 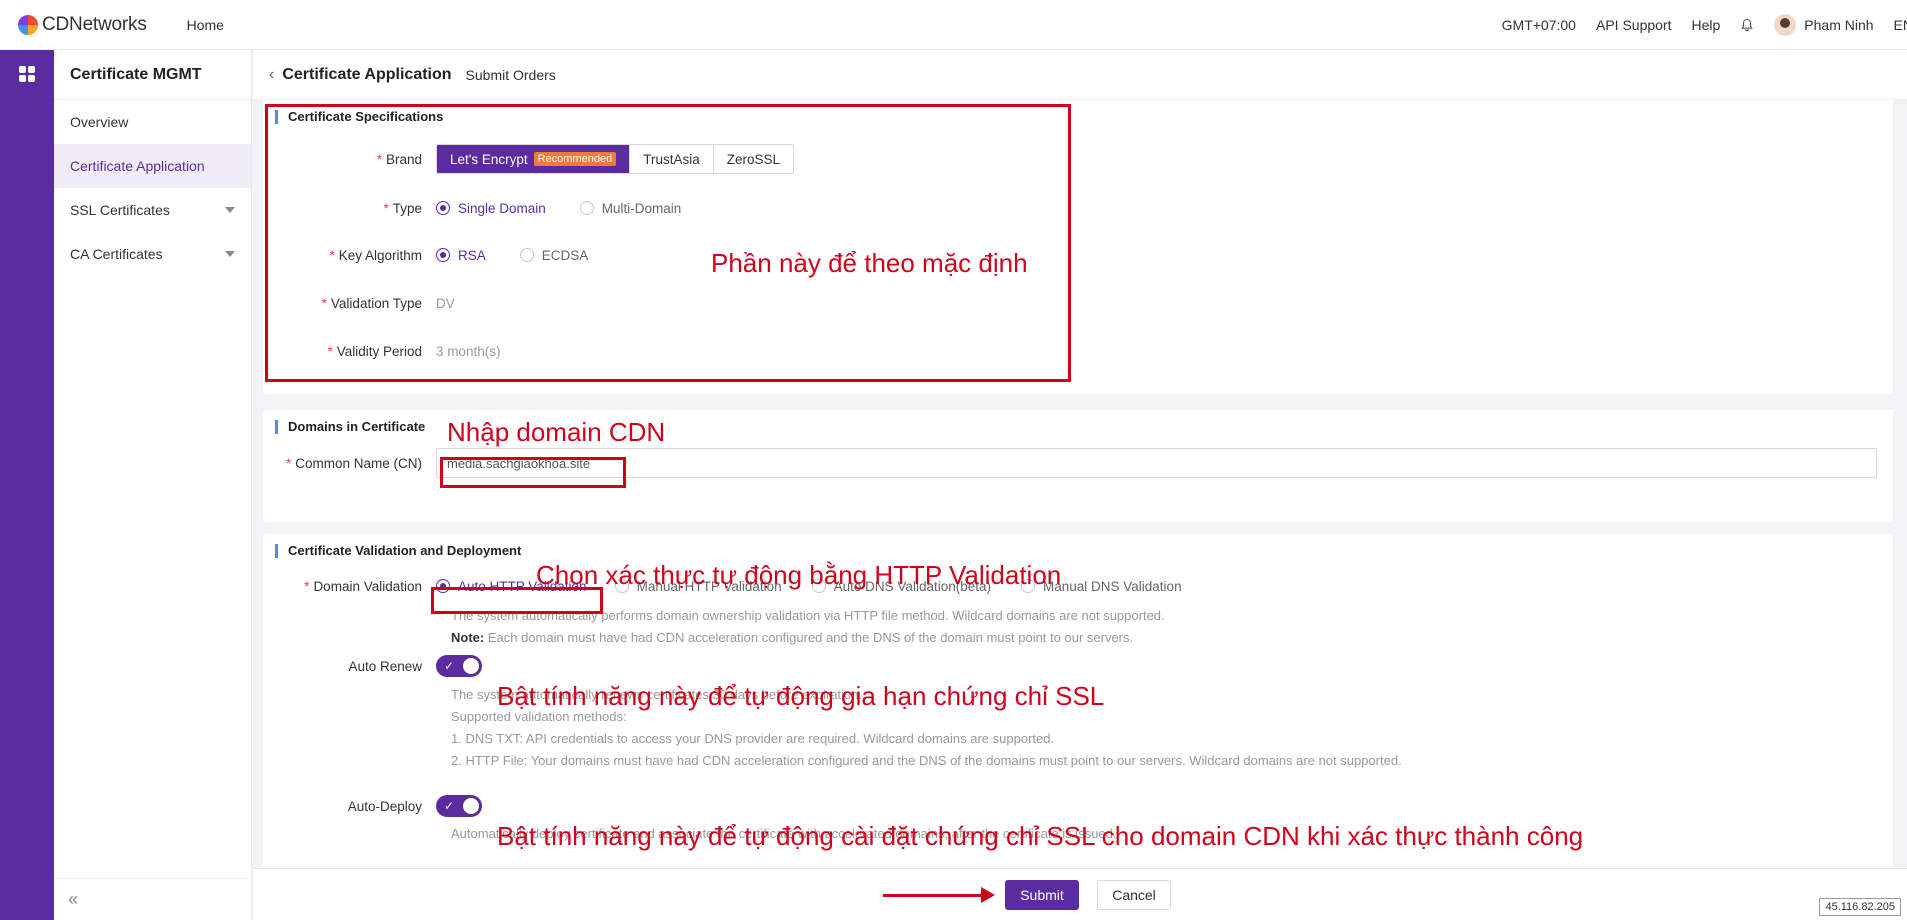 I want to click on page-title: Certificate Application, so click(x=367, y=74).